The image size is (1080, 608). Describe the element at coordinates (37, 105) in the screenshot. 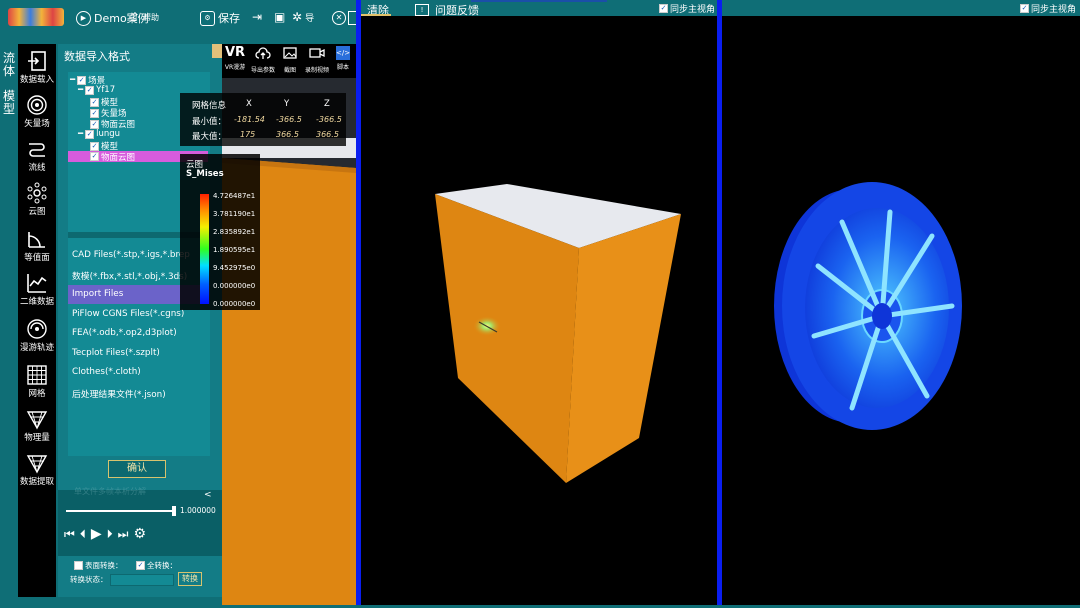

I see `vector-field-icon` at that location.